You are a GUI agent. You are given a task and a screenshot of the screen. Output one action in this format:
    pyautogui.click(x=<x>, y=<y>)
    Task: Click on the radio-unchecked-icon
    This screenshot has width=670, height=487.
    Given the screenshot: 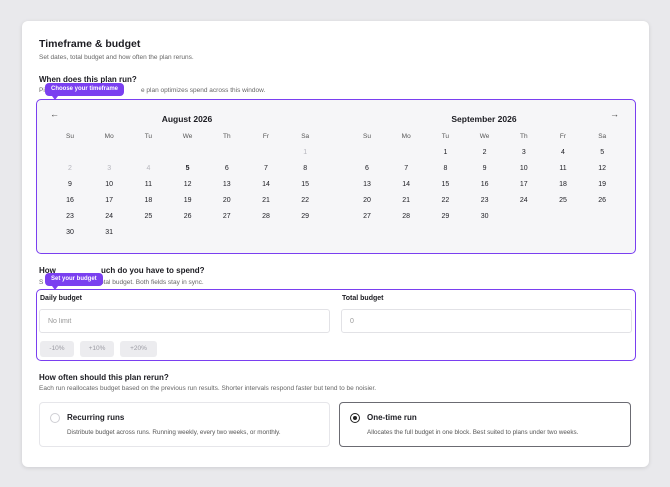 What is the action you would take?
    pyautogui.click(x=55, y=418)
    